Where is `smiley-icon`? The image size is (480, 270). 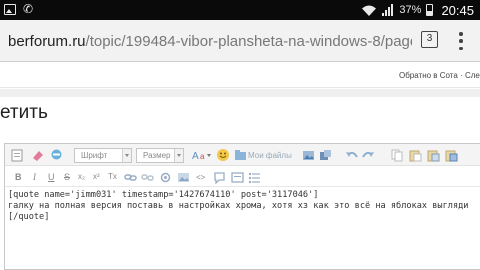
smiley-icon is located at coordinates (223, 155).